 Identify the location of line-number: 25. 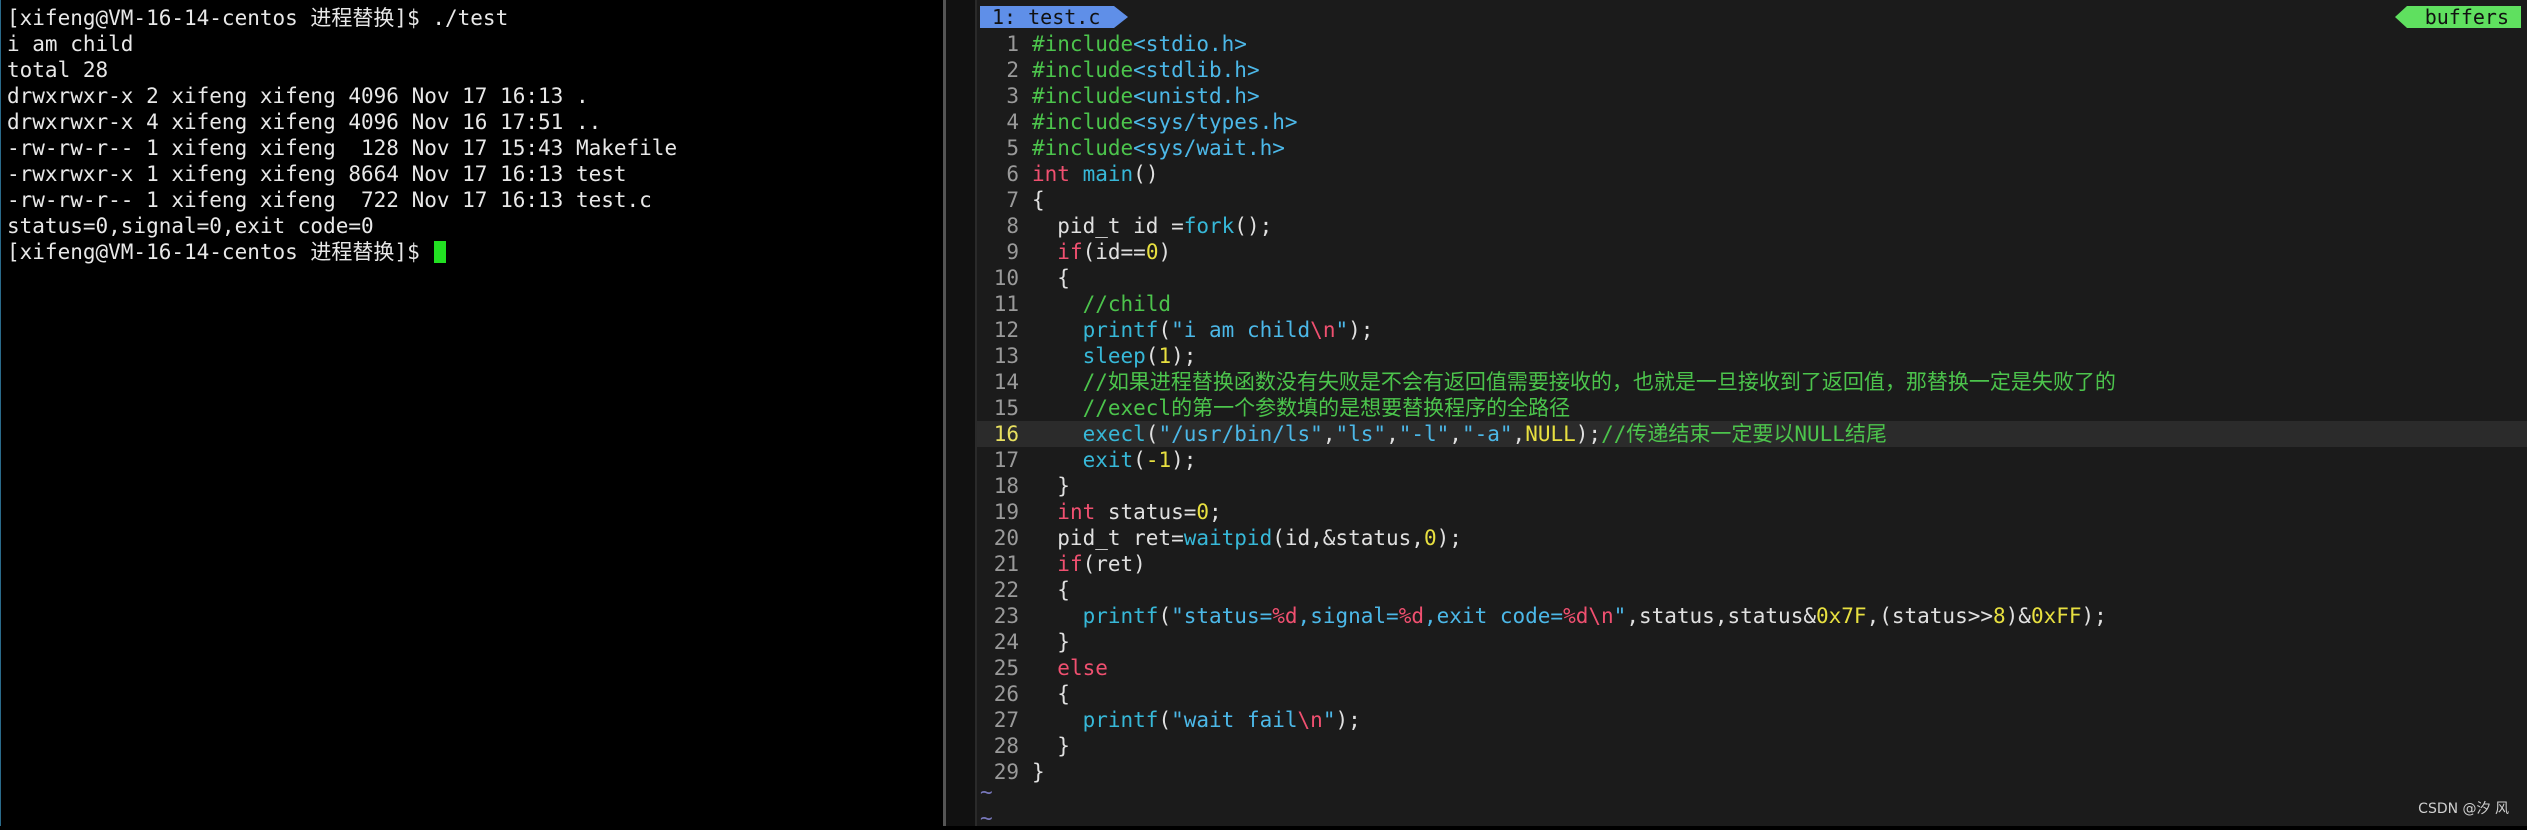
(1006, 668).